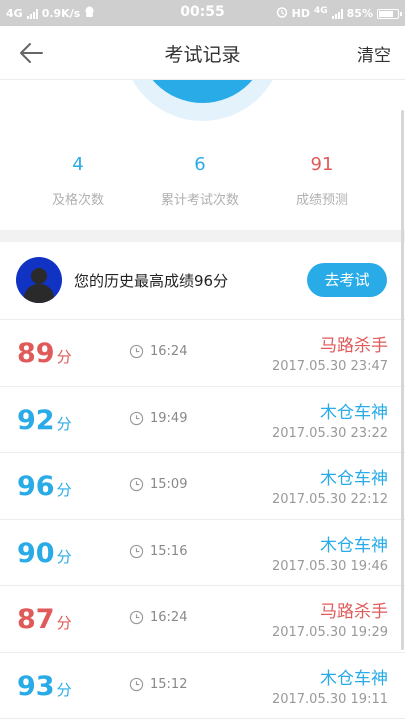  I want to click on record-row: 93 分 15:12 木仓车神 2017.05.30 19:11, so click(202, 685).